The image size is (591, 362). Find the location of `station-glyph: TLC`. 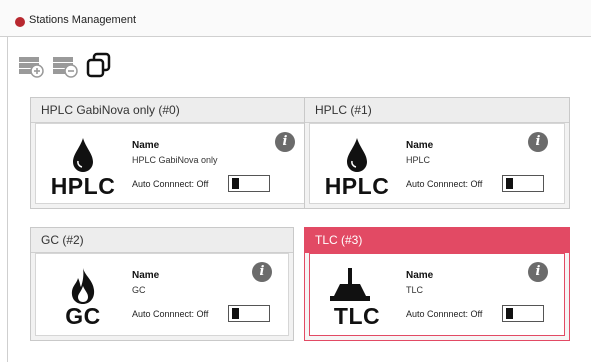

station-glyph: TLC is located at coordinates (357, 297).